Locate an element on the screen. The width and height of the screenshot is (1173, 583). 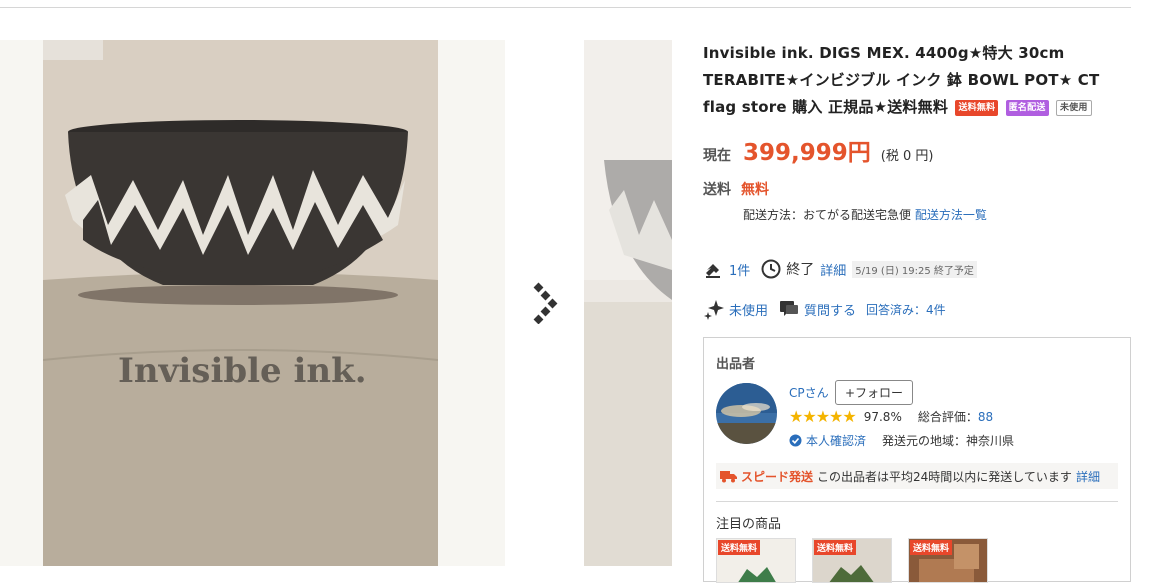
verified-check-icon is located at coordinates (795, 440).